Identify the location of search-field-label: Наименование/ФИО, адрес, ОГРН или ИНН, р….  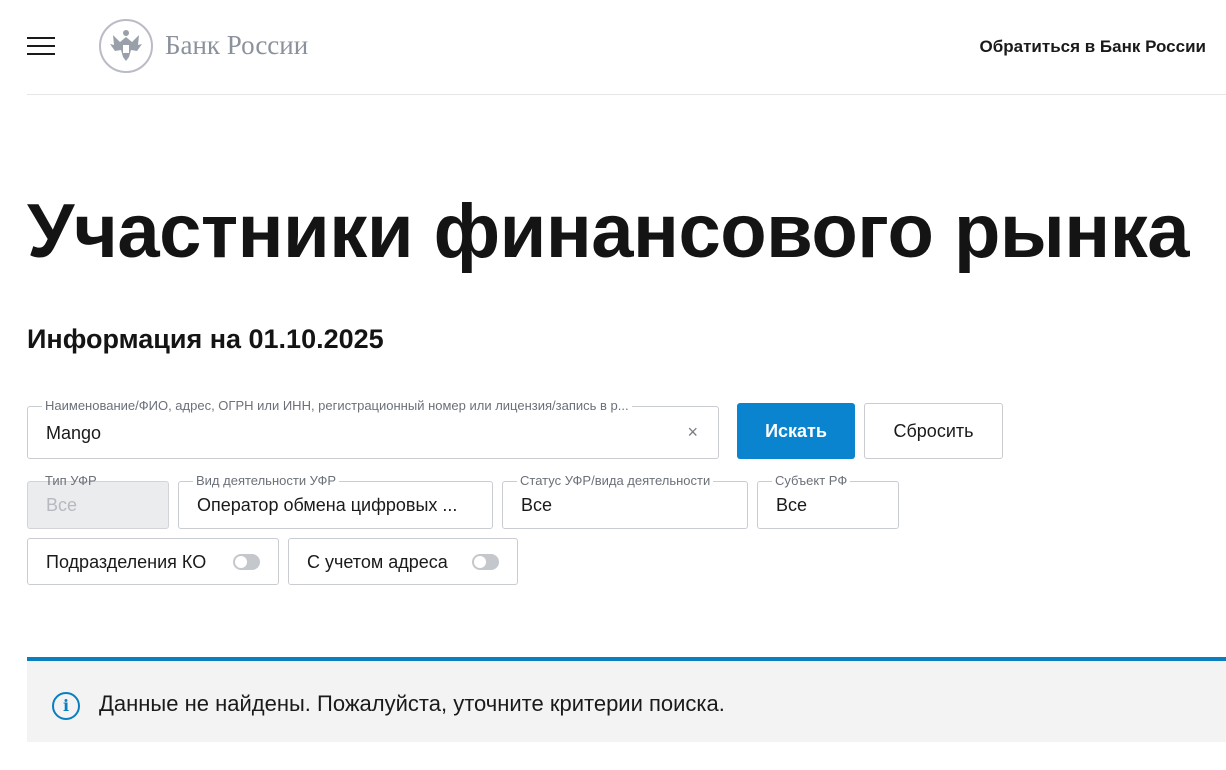
(337, 406).